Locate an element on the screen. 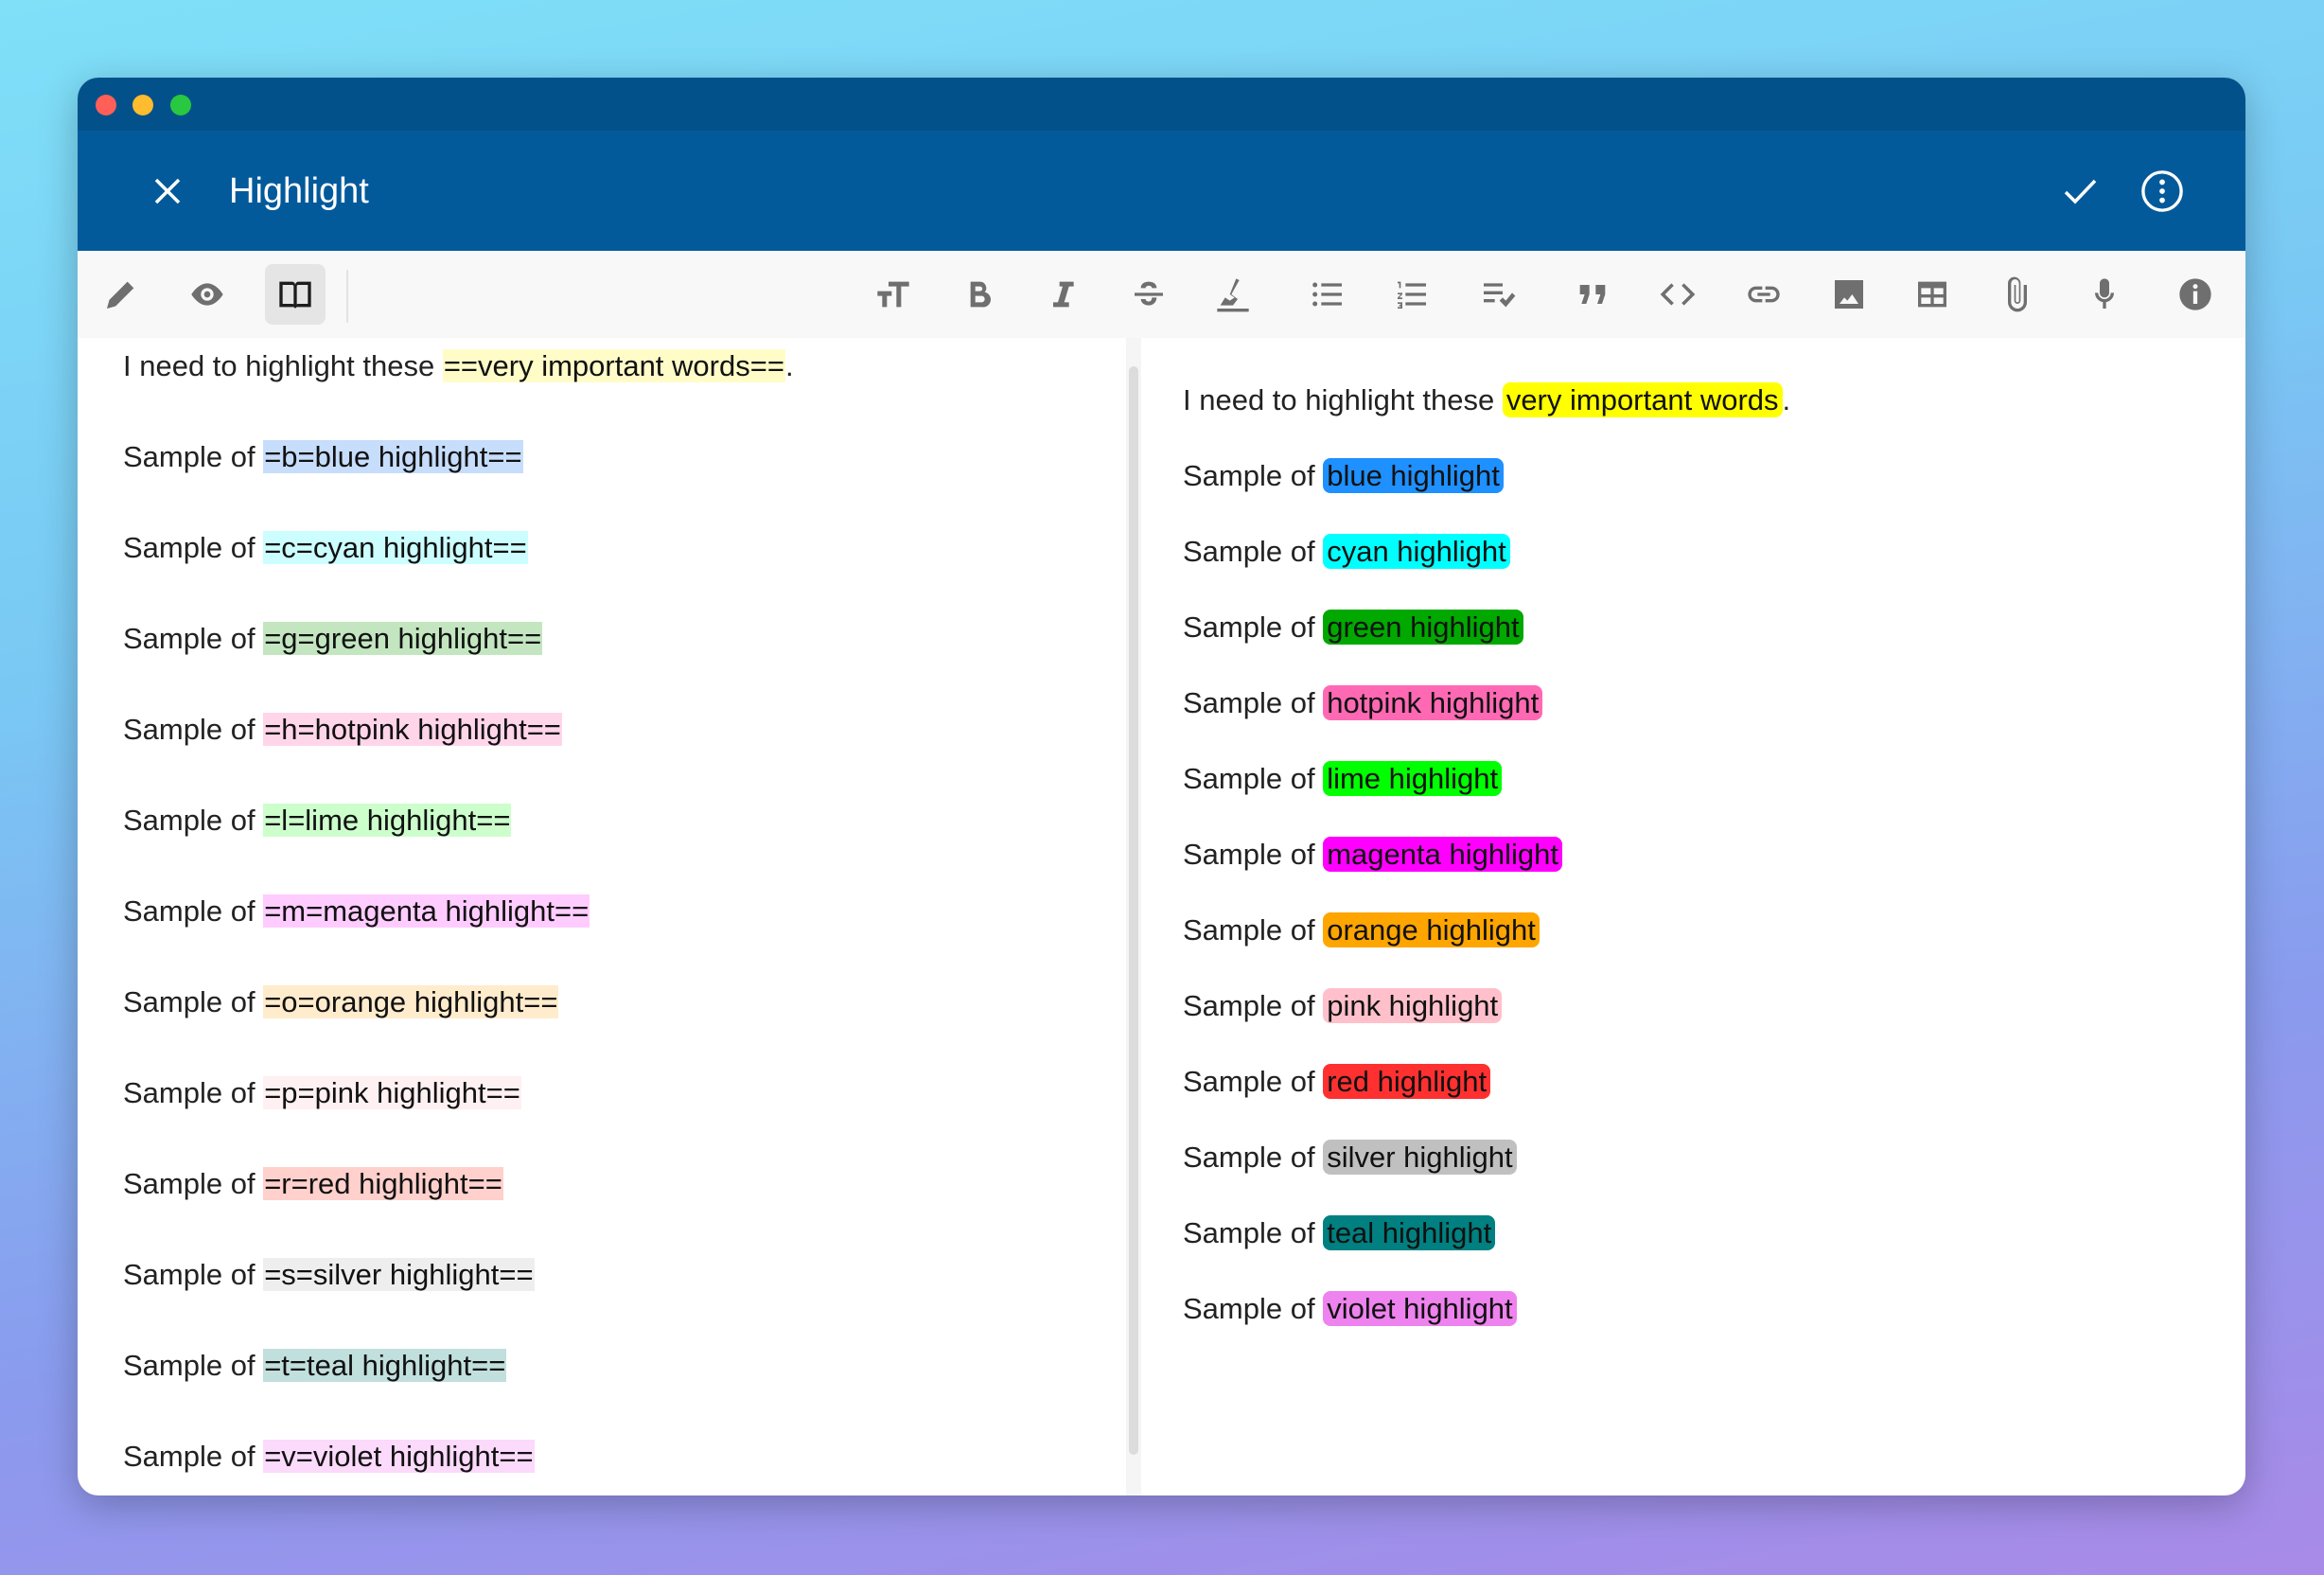 The image size is (2324, 1575). zoom-window-button is located at coordinates (180, 105).